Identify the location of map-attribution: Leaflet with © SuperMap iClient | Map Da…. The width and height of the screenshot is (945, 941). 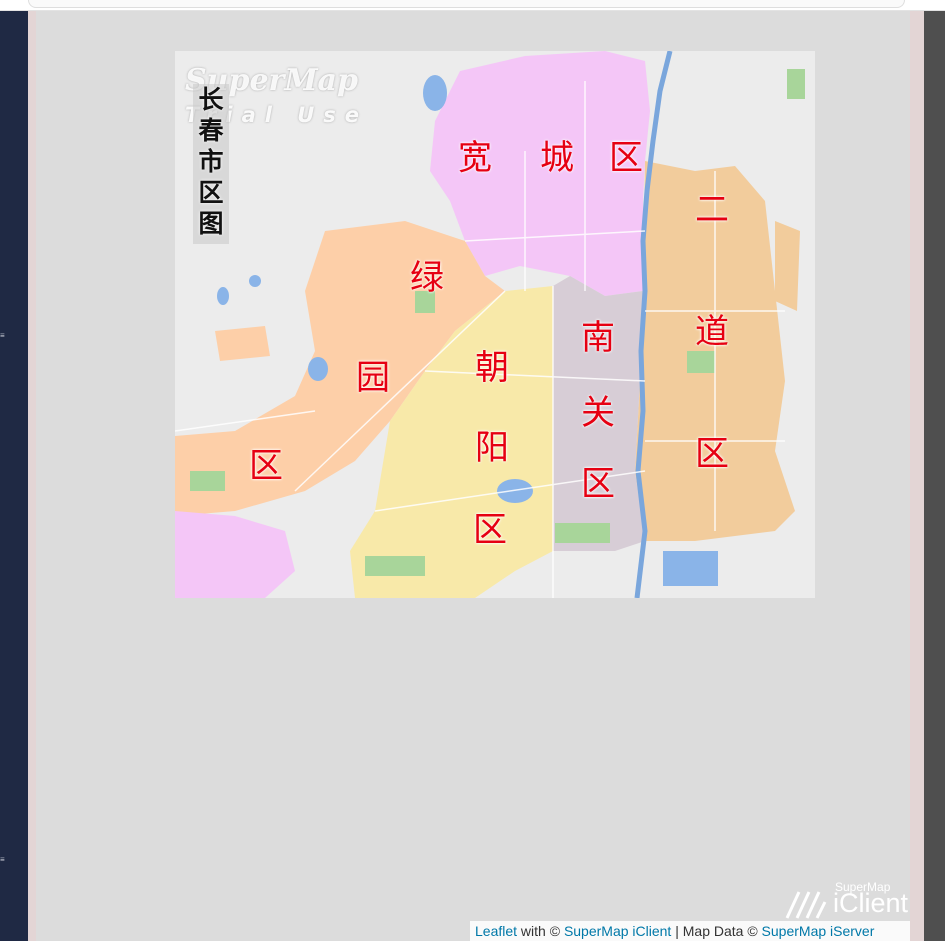
(690, 931).